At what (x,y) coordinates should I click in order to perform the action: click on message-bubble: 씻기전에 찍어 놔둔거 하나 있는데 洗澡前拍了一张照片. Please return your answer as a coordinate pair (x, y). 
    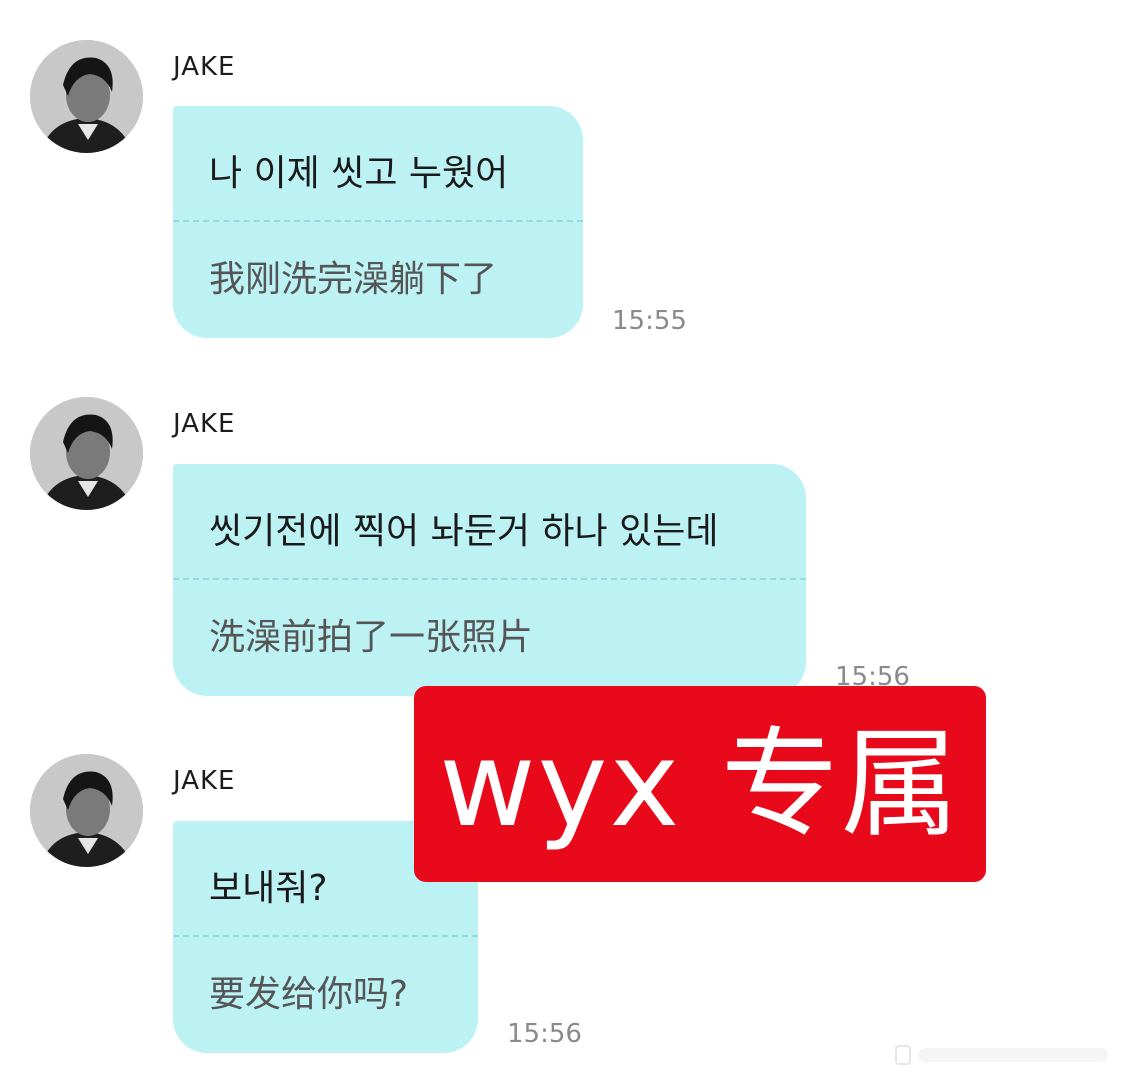
    Looking at the image, I should click on (489, 580).